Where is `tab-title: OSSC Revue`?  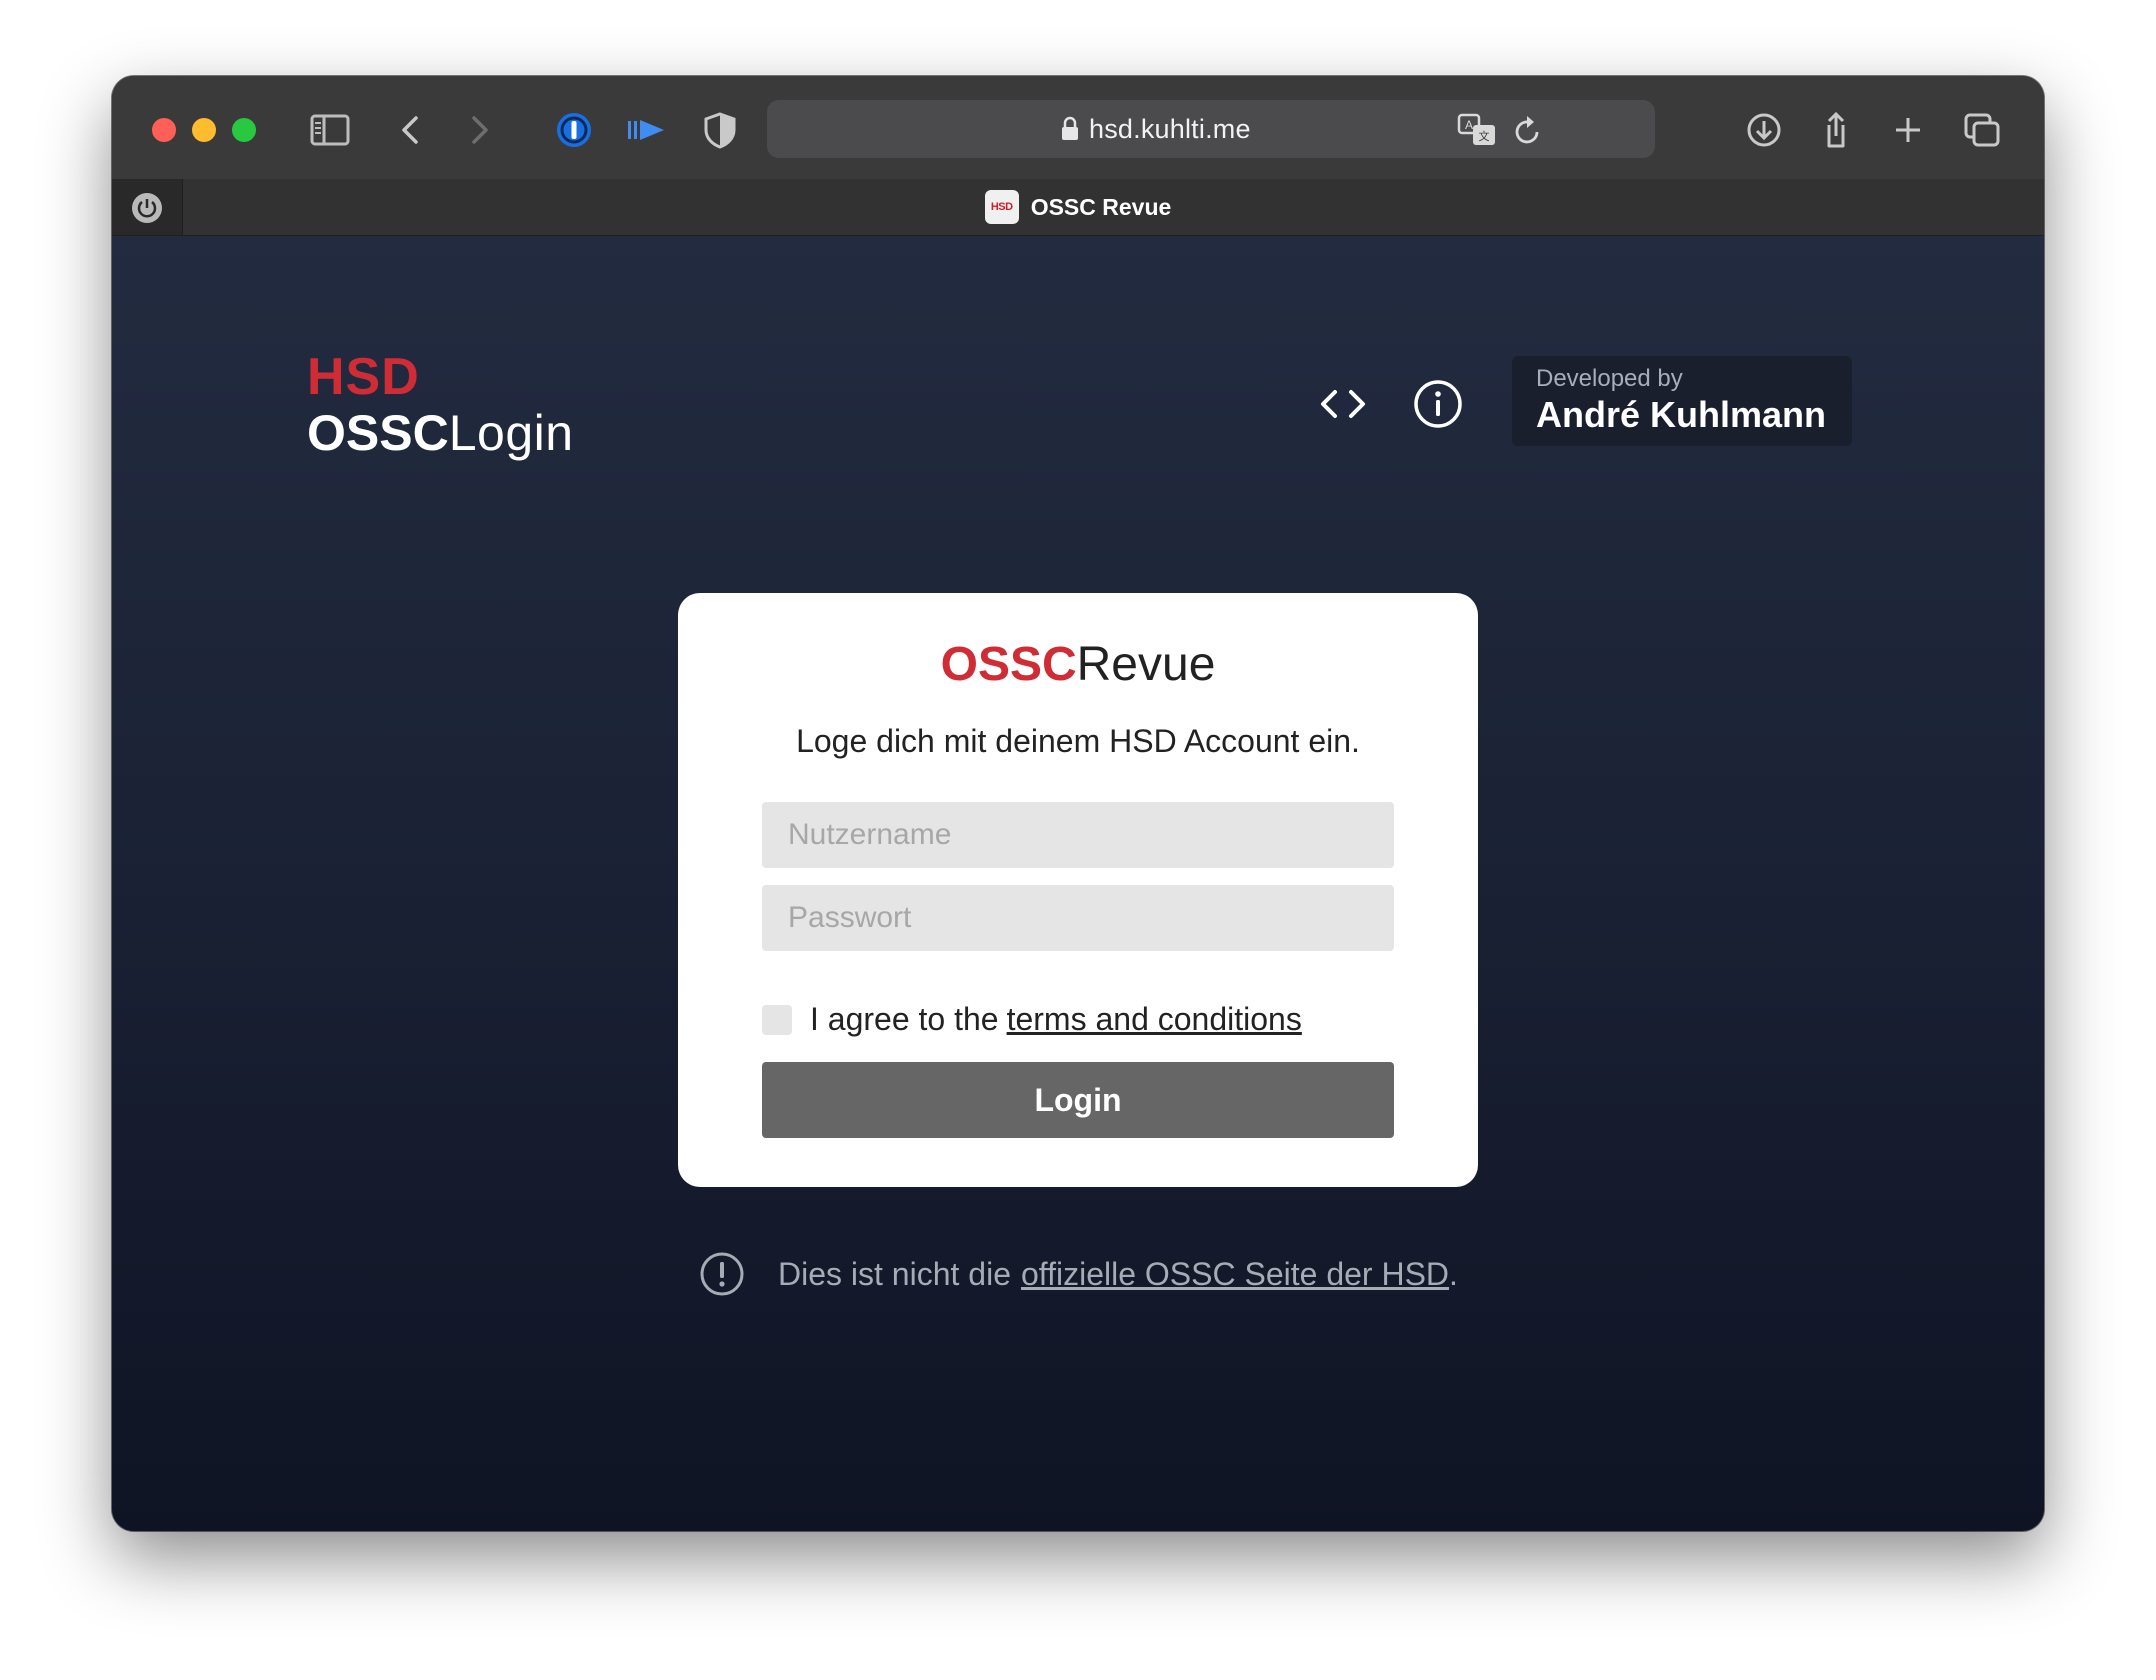 tab-title: OSSC Revue is located at coordinates (1101, 206).